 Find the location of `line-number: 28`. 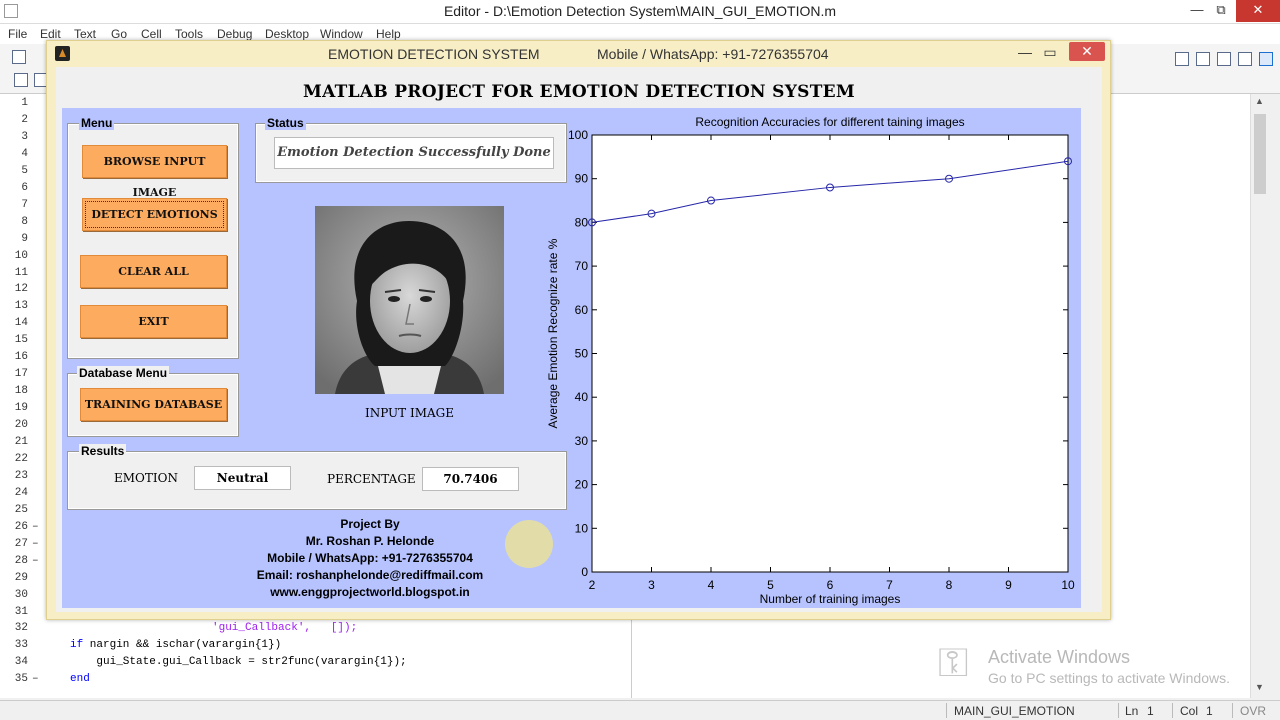

line-number: 28 is located at coordinates (21, 560).